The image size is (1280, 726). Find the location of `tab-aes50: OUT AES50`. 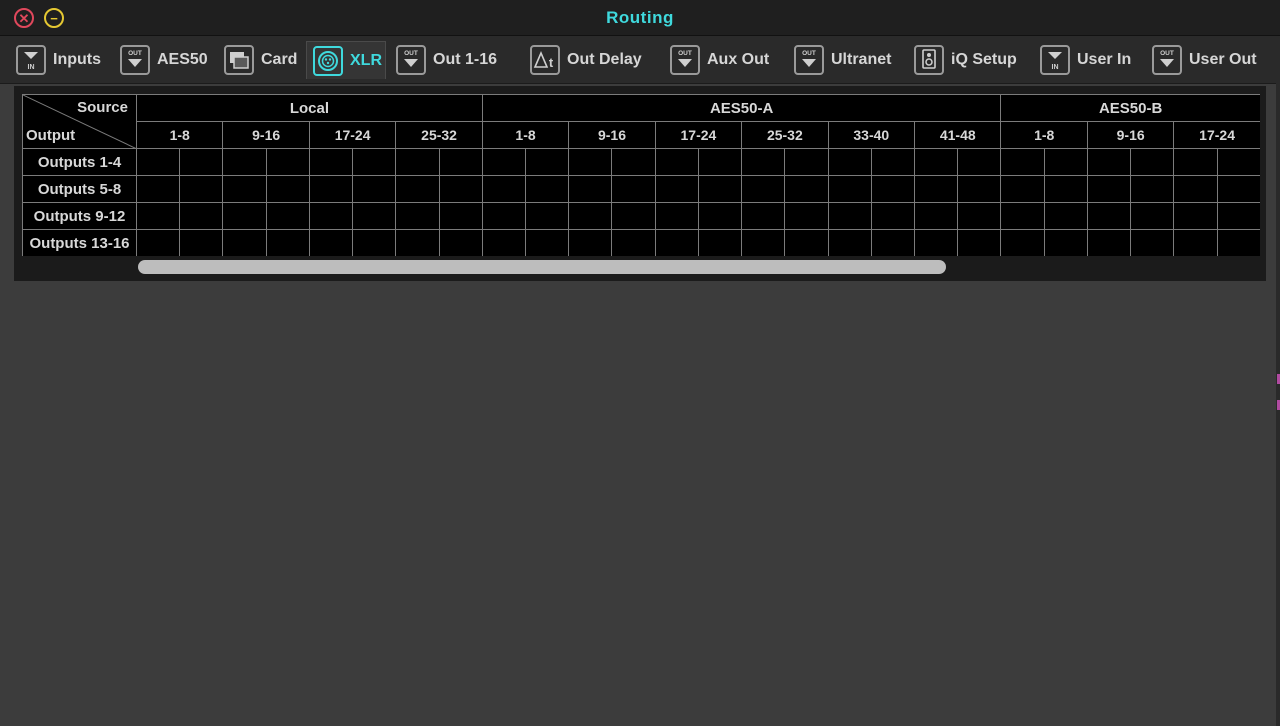

tab-aes50: OUT AES50 is located at coordinates (164, 60).